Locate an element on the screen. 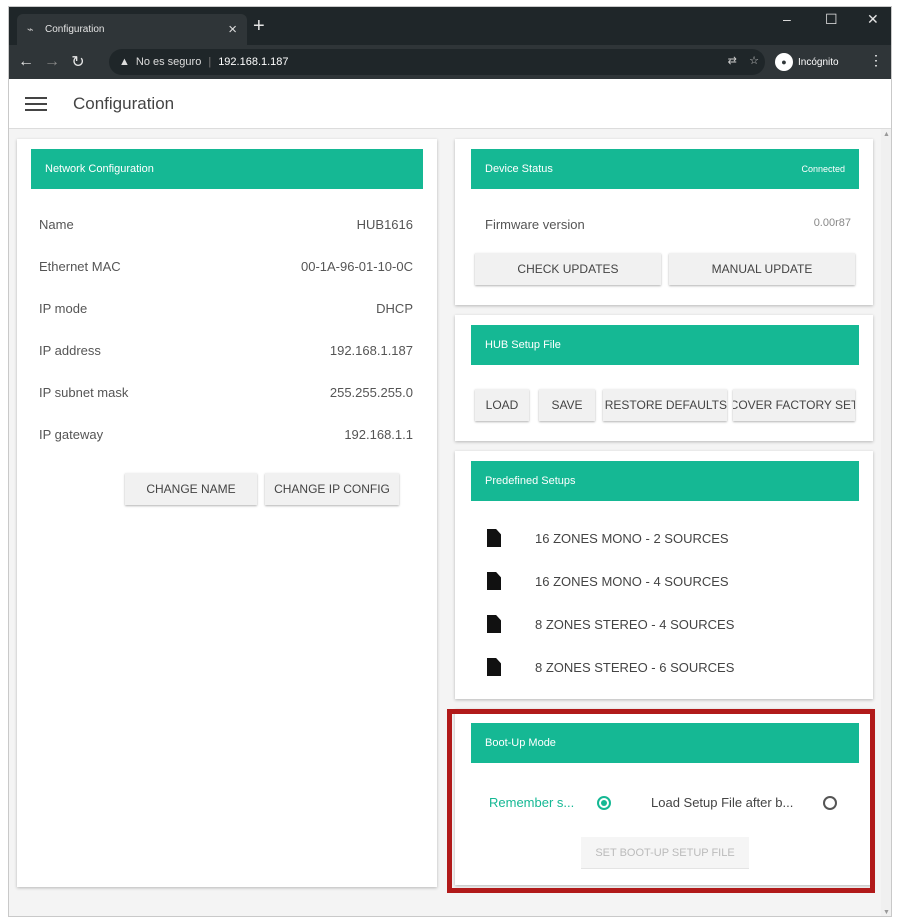  row-label: IP subnet mask is located at coordinates (84, 392).